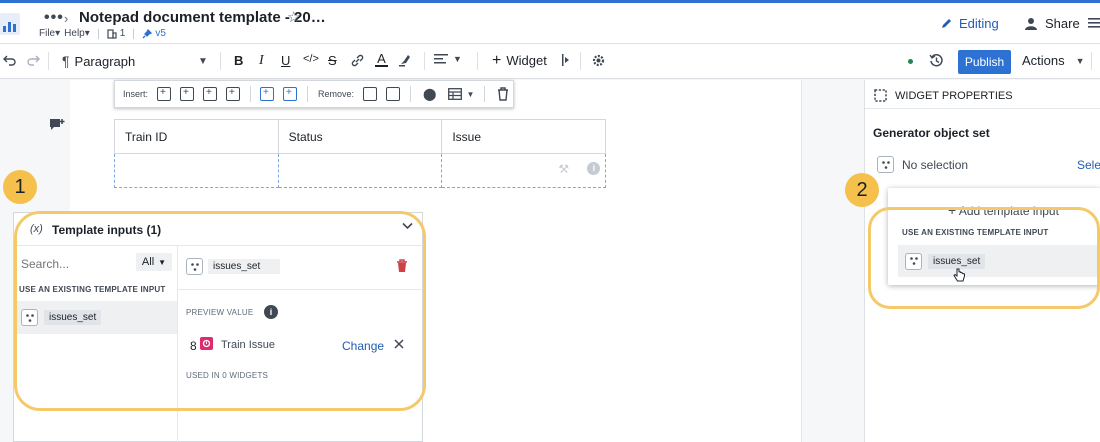 The image size is (1100, 442). I want to click on insert-column-left-icon, so click(164, 94).